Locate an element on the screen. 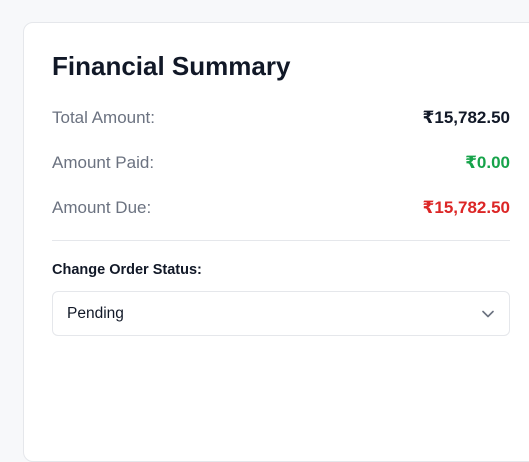 Image resolution: width=529 pixels, height=462 pixels. divider is located at coordinates (281, 240).